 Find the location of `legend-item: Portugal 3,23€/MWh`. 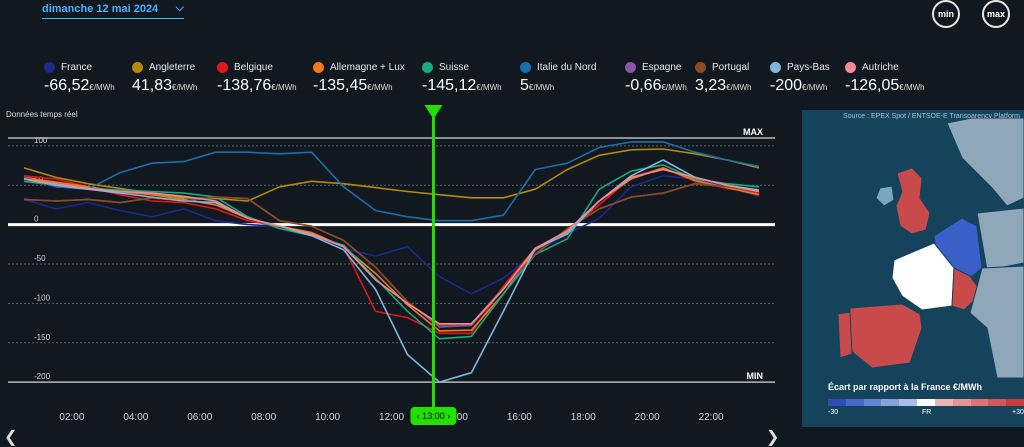

legend-item: Portugal 3,23€/MWh is located at coordinates (723, 77).